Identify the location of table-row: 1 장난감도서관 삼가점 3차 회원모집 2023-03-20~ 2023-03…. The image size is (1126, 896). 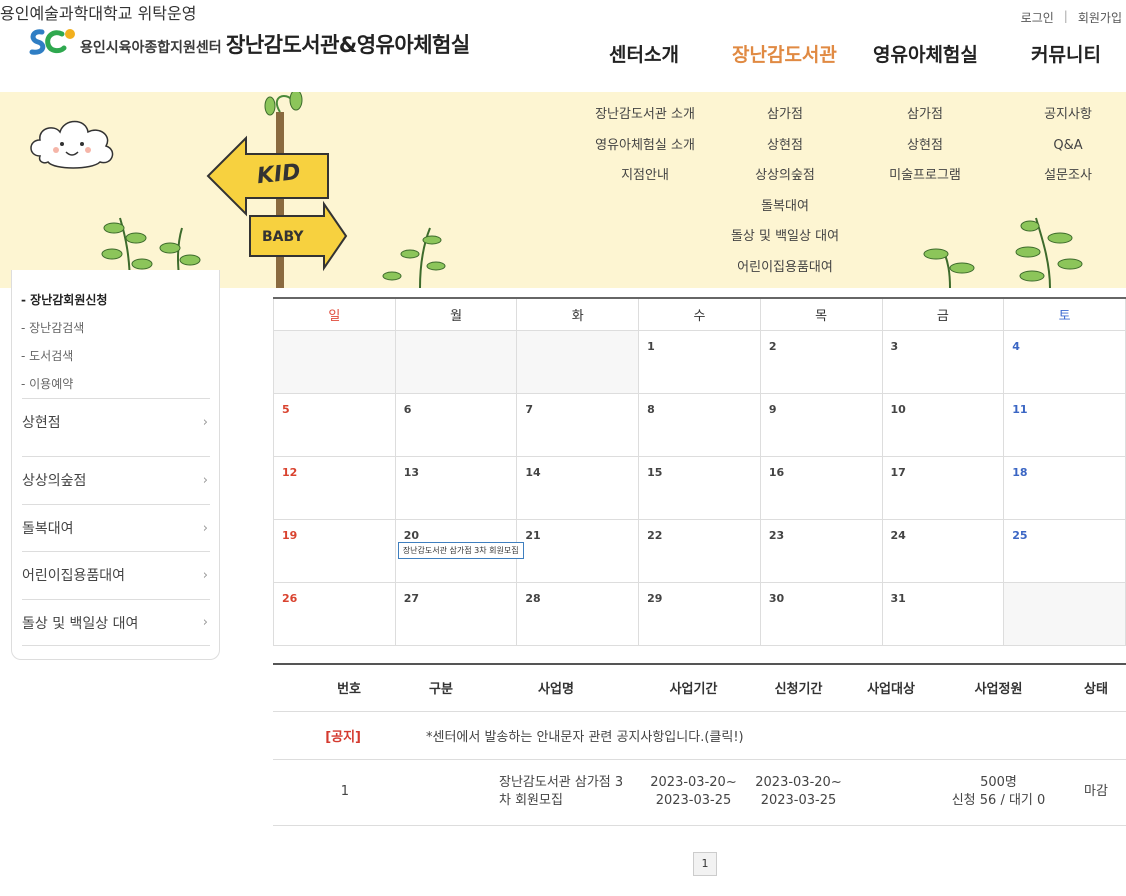
(699, 792).